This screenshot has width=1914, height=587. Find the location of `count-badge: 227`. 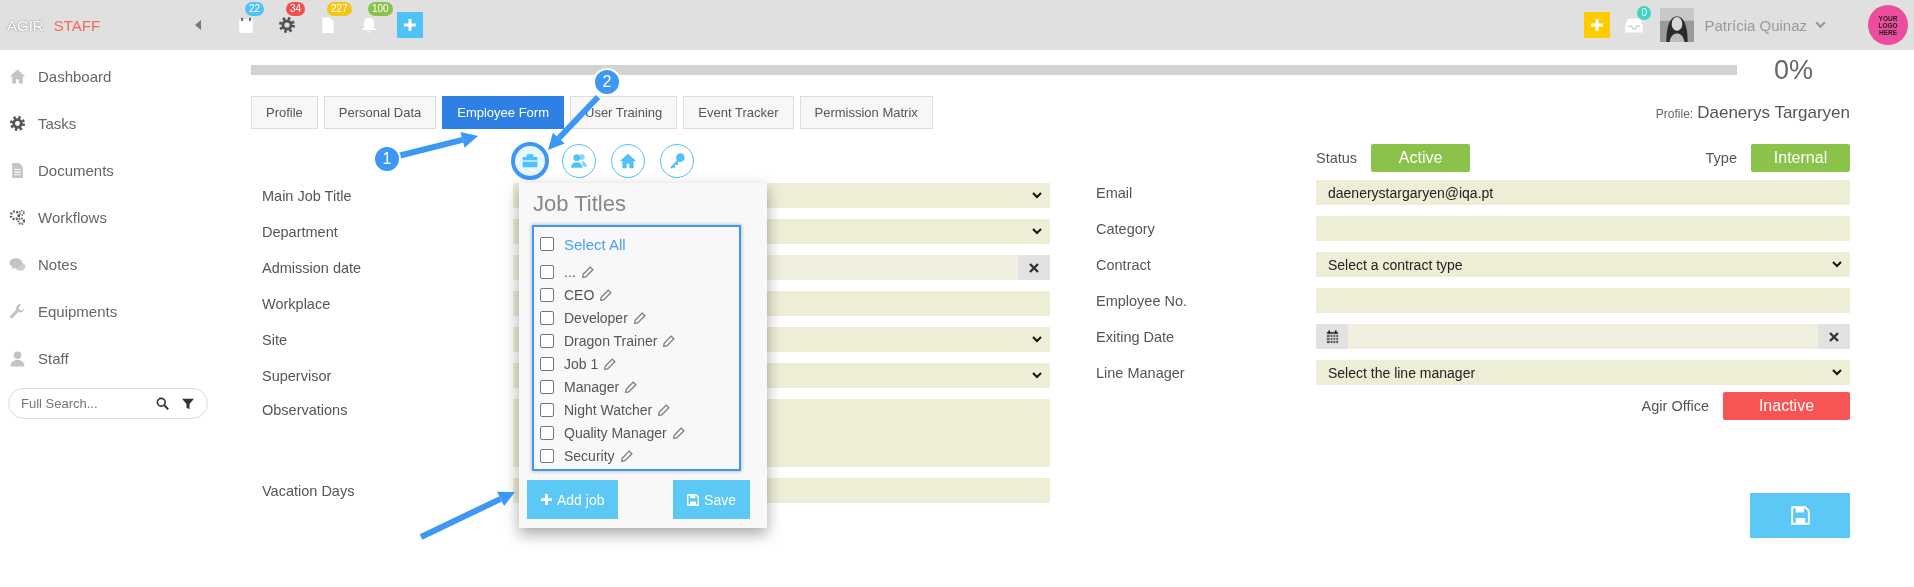

count-badge: 227 is located at coordinates (339, 9).